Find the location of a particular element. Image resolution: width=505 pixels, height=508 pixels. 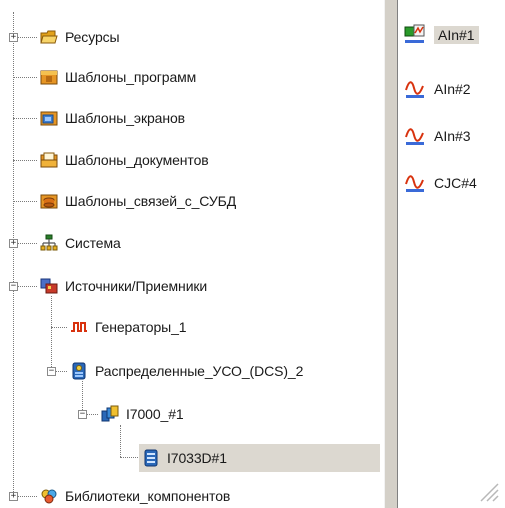

tree-item-generators: Генераторы_1 is located at coordinates (128, 327).